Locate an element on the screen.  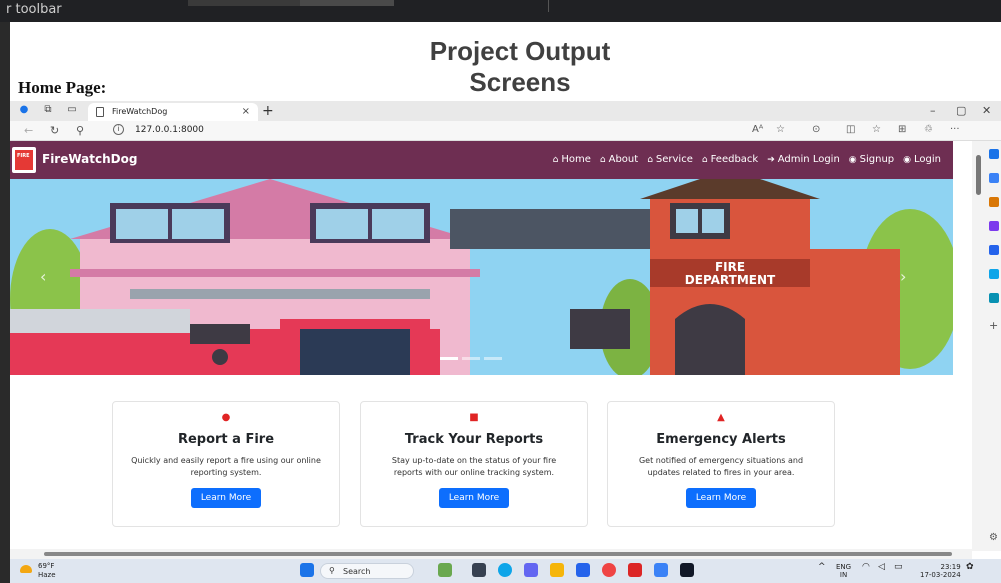
workspaces-icon: ⧉ is located at coordinates (48, 110).